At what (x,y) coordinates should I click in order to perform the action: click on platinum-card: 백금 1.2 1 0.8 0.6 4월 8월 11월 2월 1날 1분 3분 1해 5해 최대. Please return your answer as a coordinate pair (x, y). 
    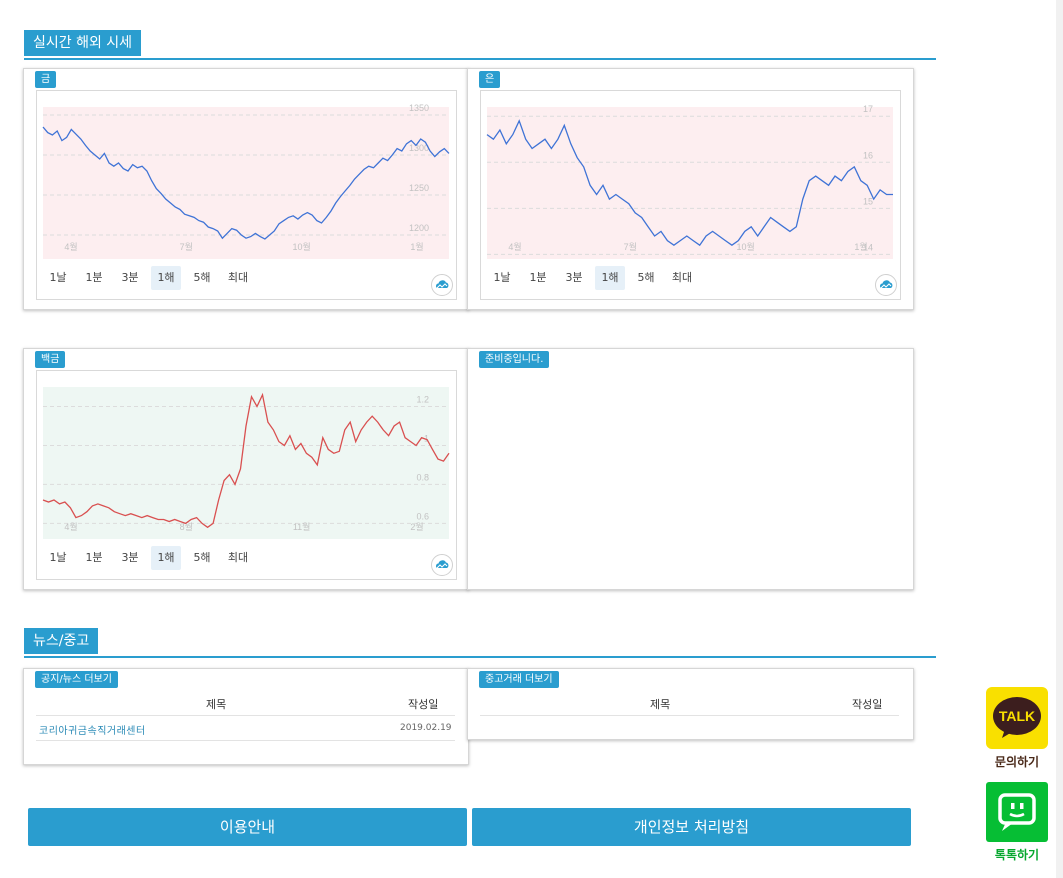
    Looking at the image, I should click on (246, 469).